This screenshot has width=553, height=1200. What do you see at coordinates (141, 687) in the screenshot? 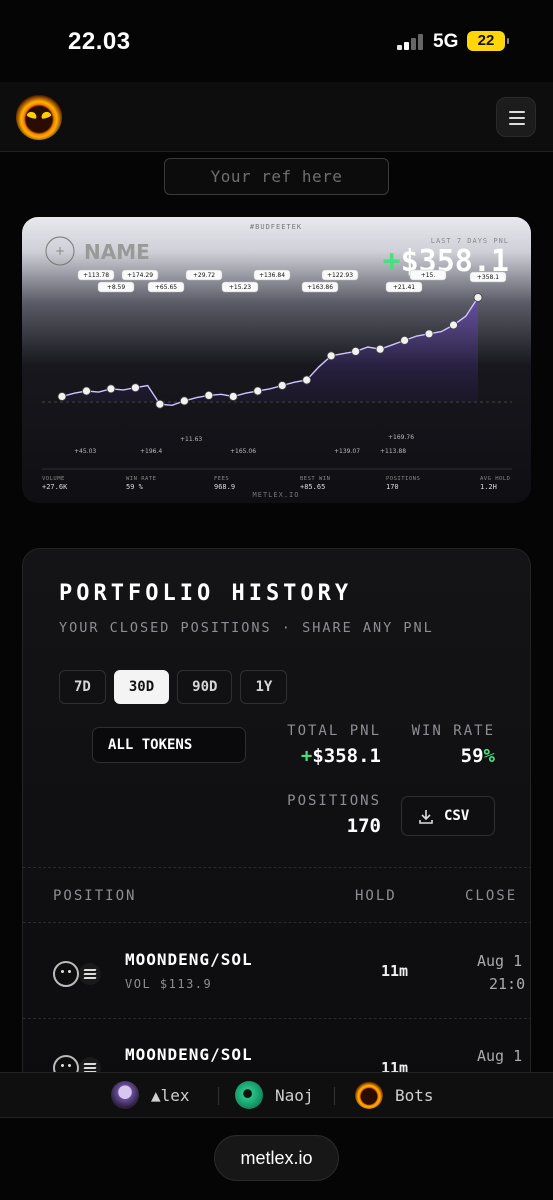
I see `tab-30d: 30D` at bounding box center [141, 687].